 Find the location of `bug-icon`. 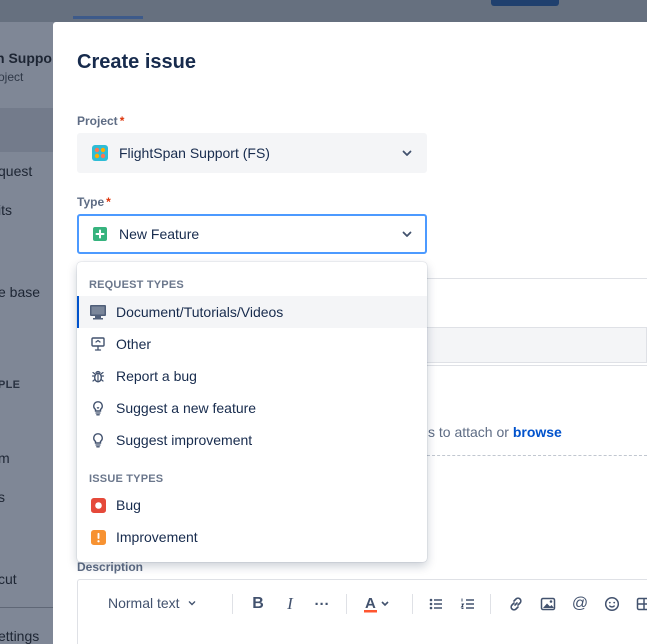

bug-icon is located at coordinates (98, 505).